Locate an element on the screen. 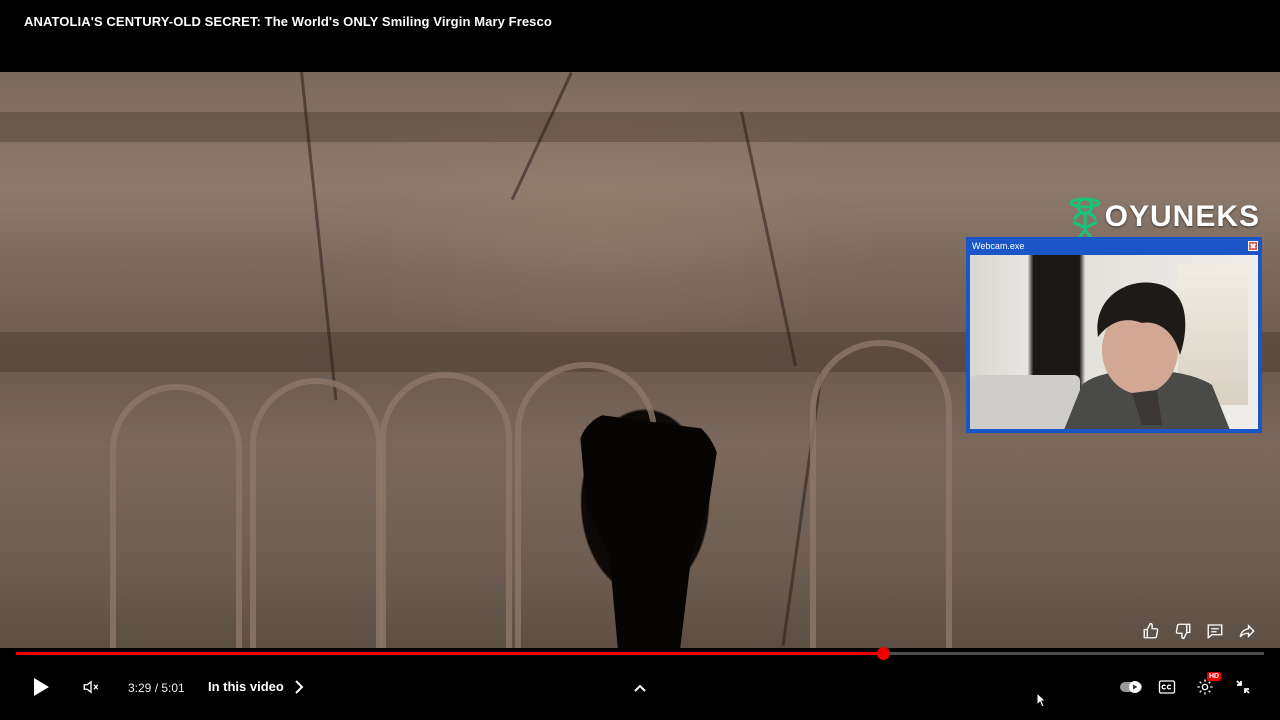  autoplay-toggle is located at coordinates (1131, 687).